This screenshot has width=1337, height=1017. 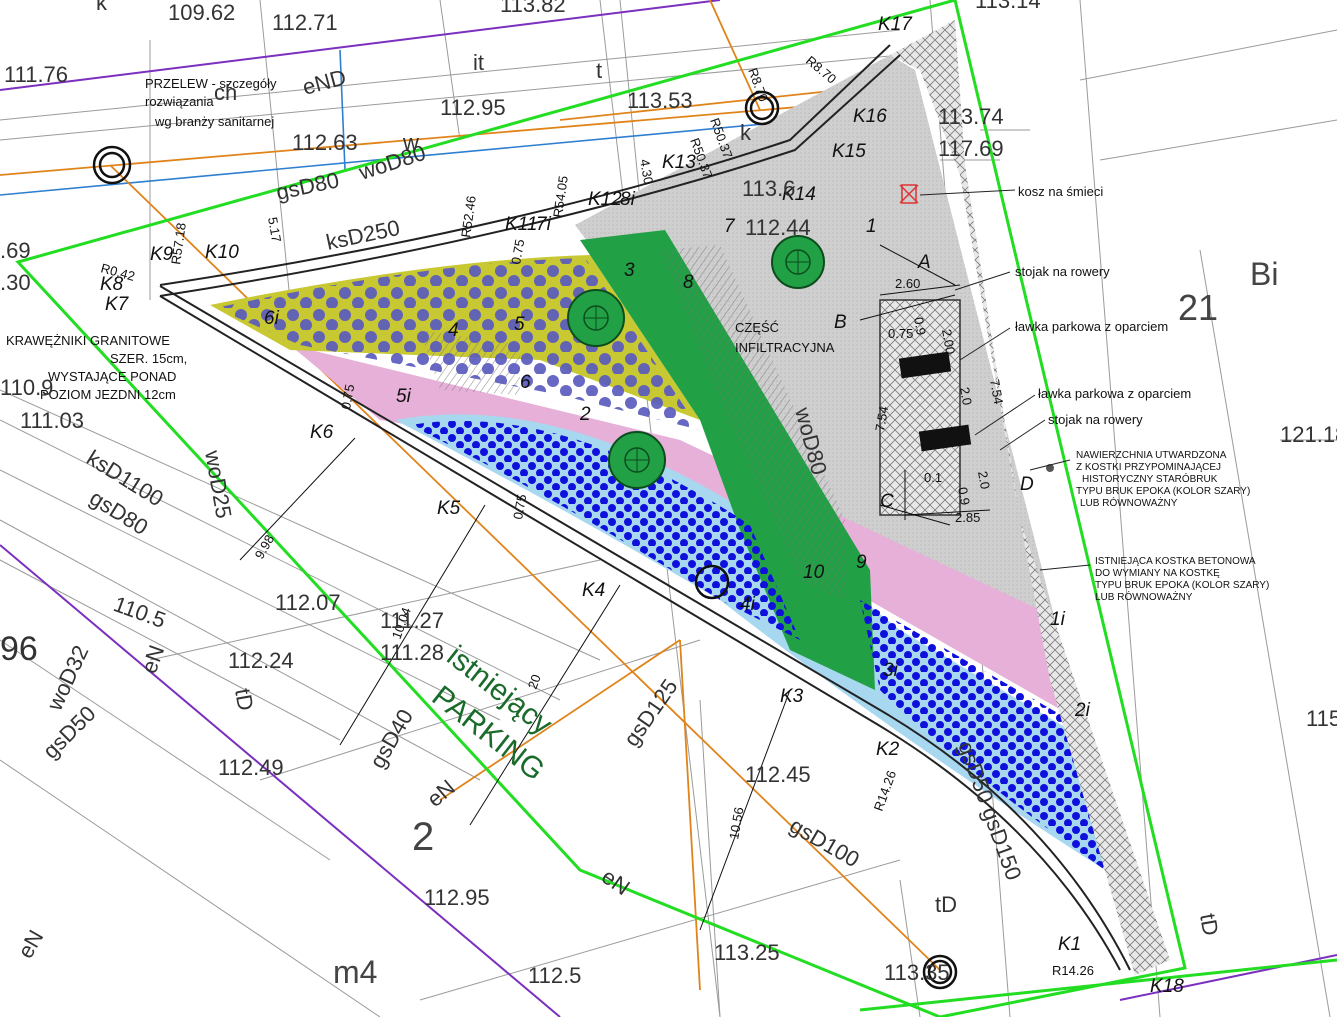 What do you see at coordinates (1062, 271) in the screenshot?
I see `legend-stojak-1: stojak na rowery` at bounding box center [1062, 271].